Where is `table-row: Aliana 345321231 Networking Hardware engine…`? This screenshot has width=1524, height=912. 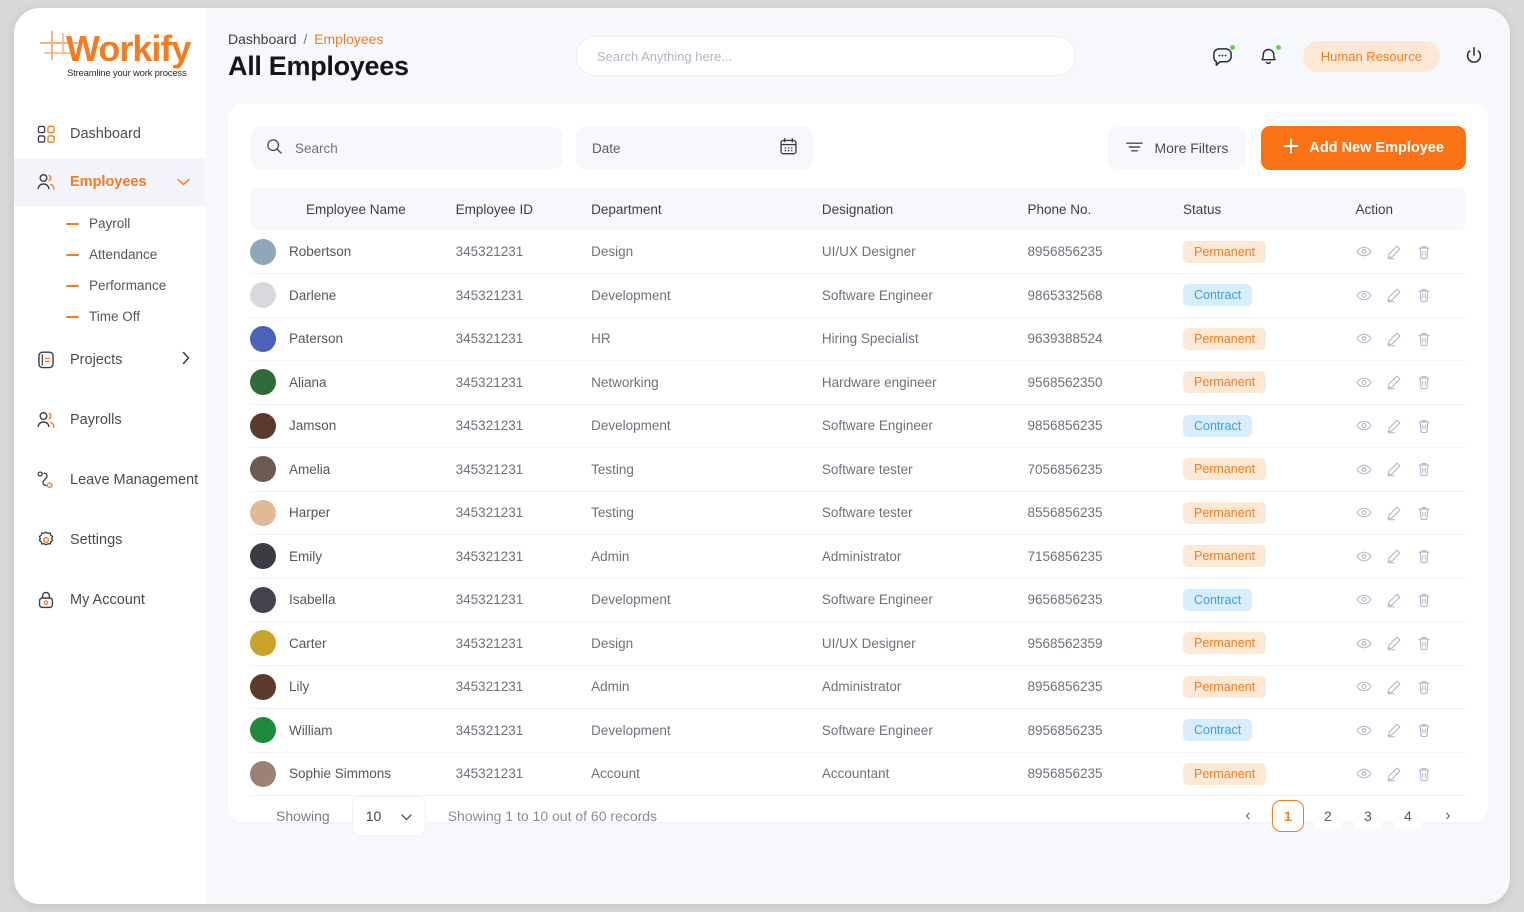 table-row: Aliana 345321231 Networking Hardware engine… is located at coordinates (858, 382).